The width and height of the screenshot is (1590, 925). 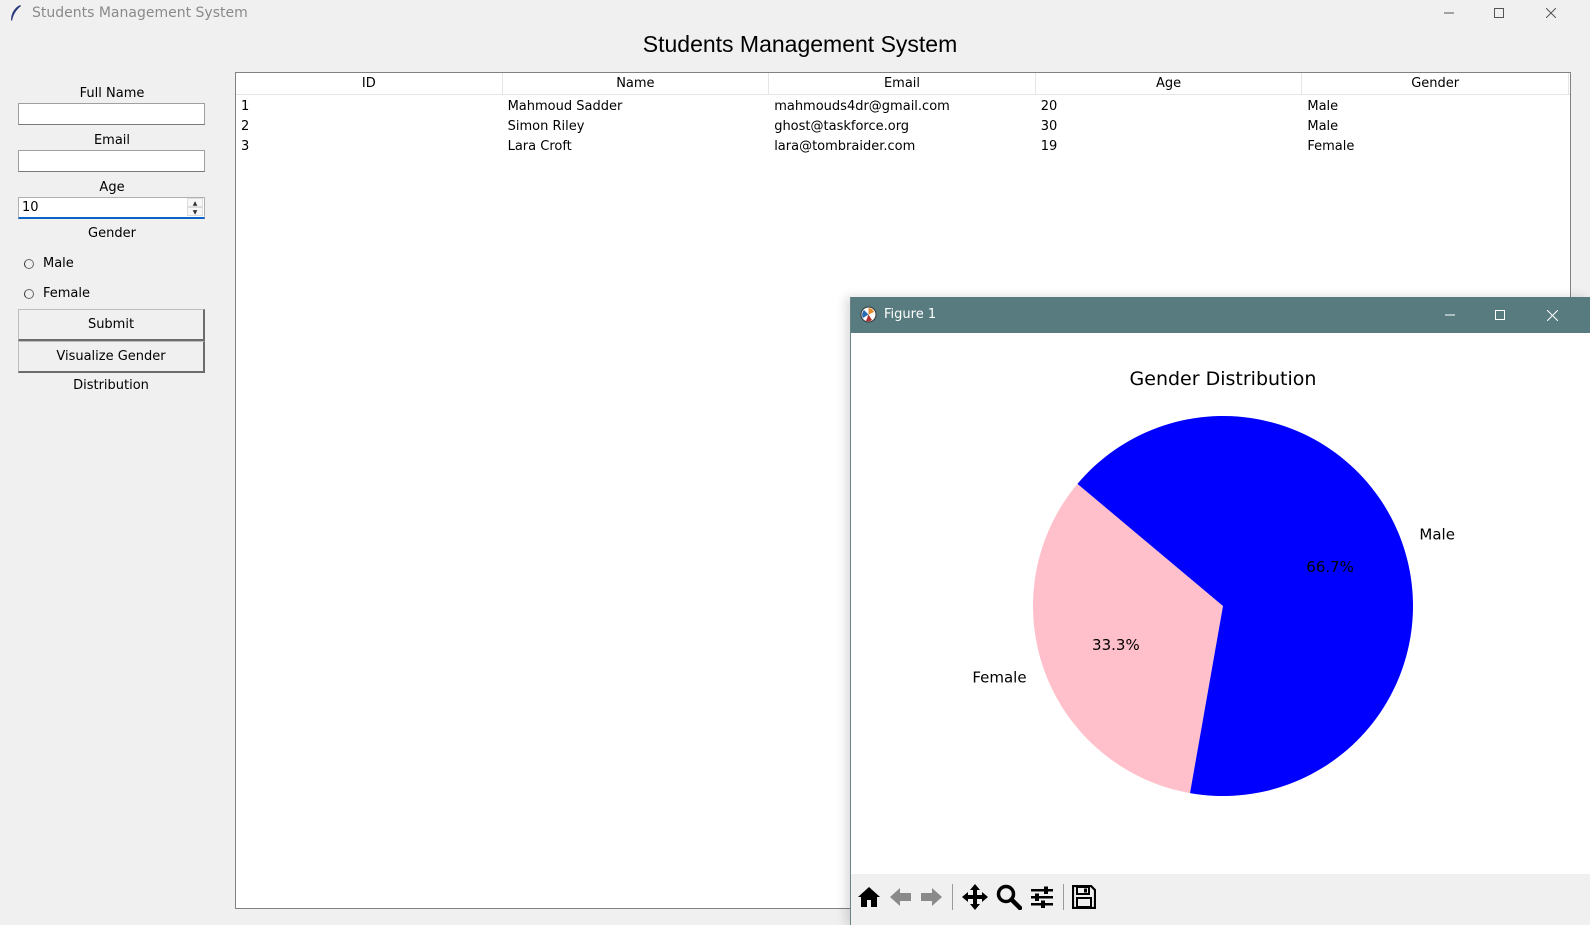 I want to click on visualize-gender-button: Visualize Gender Distribution, so click(x=111, y=367).